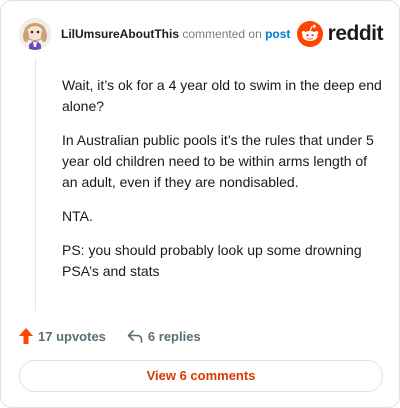 Image resolution: width=400 pixels, height=408 pixels. I want to click on commented-on-text: commented on, so click(222, 34).